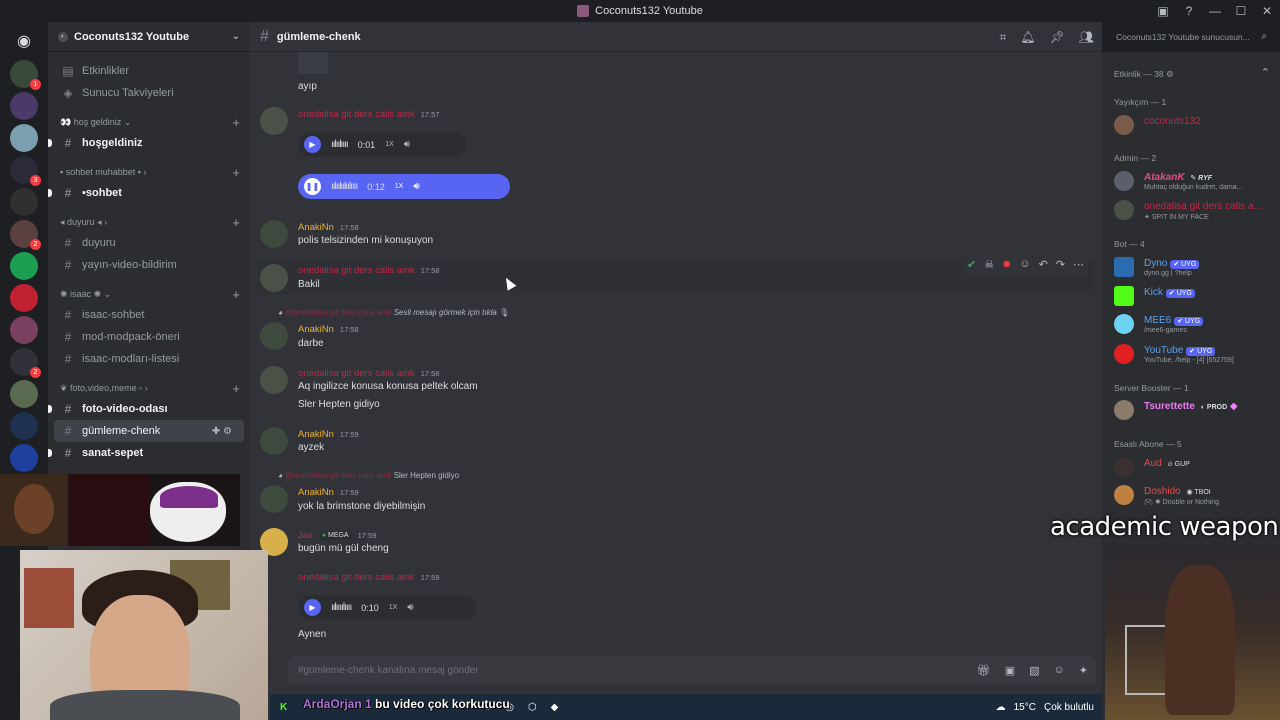 Image resolution: width=1280 pixels, height=720 pixels. Describe the element at coordinates (971, 264) in the screenshot. I see `check-reaction-icon: ✔` at that location.